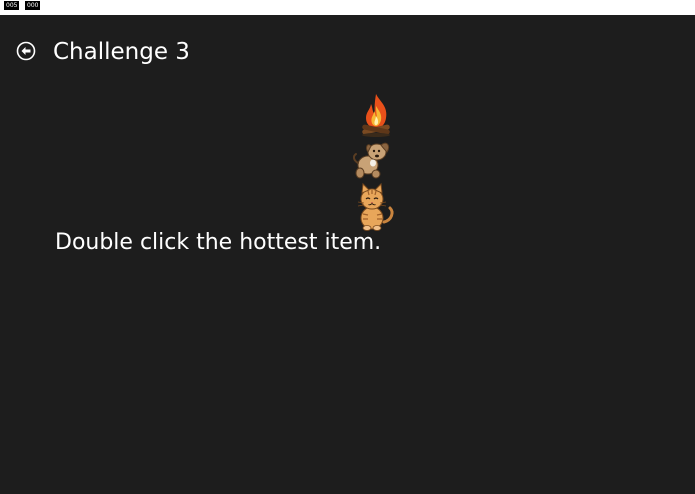 The image size is (695, 494). I want to click on score-counter: 005, so click(12, 5).